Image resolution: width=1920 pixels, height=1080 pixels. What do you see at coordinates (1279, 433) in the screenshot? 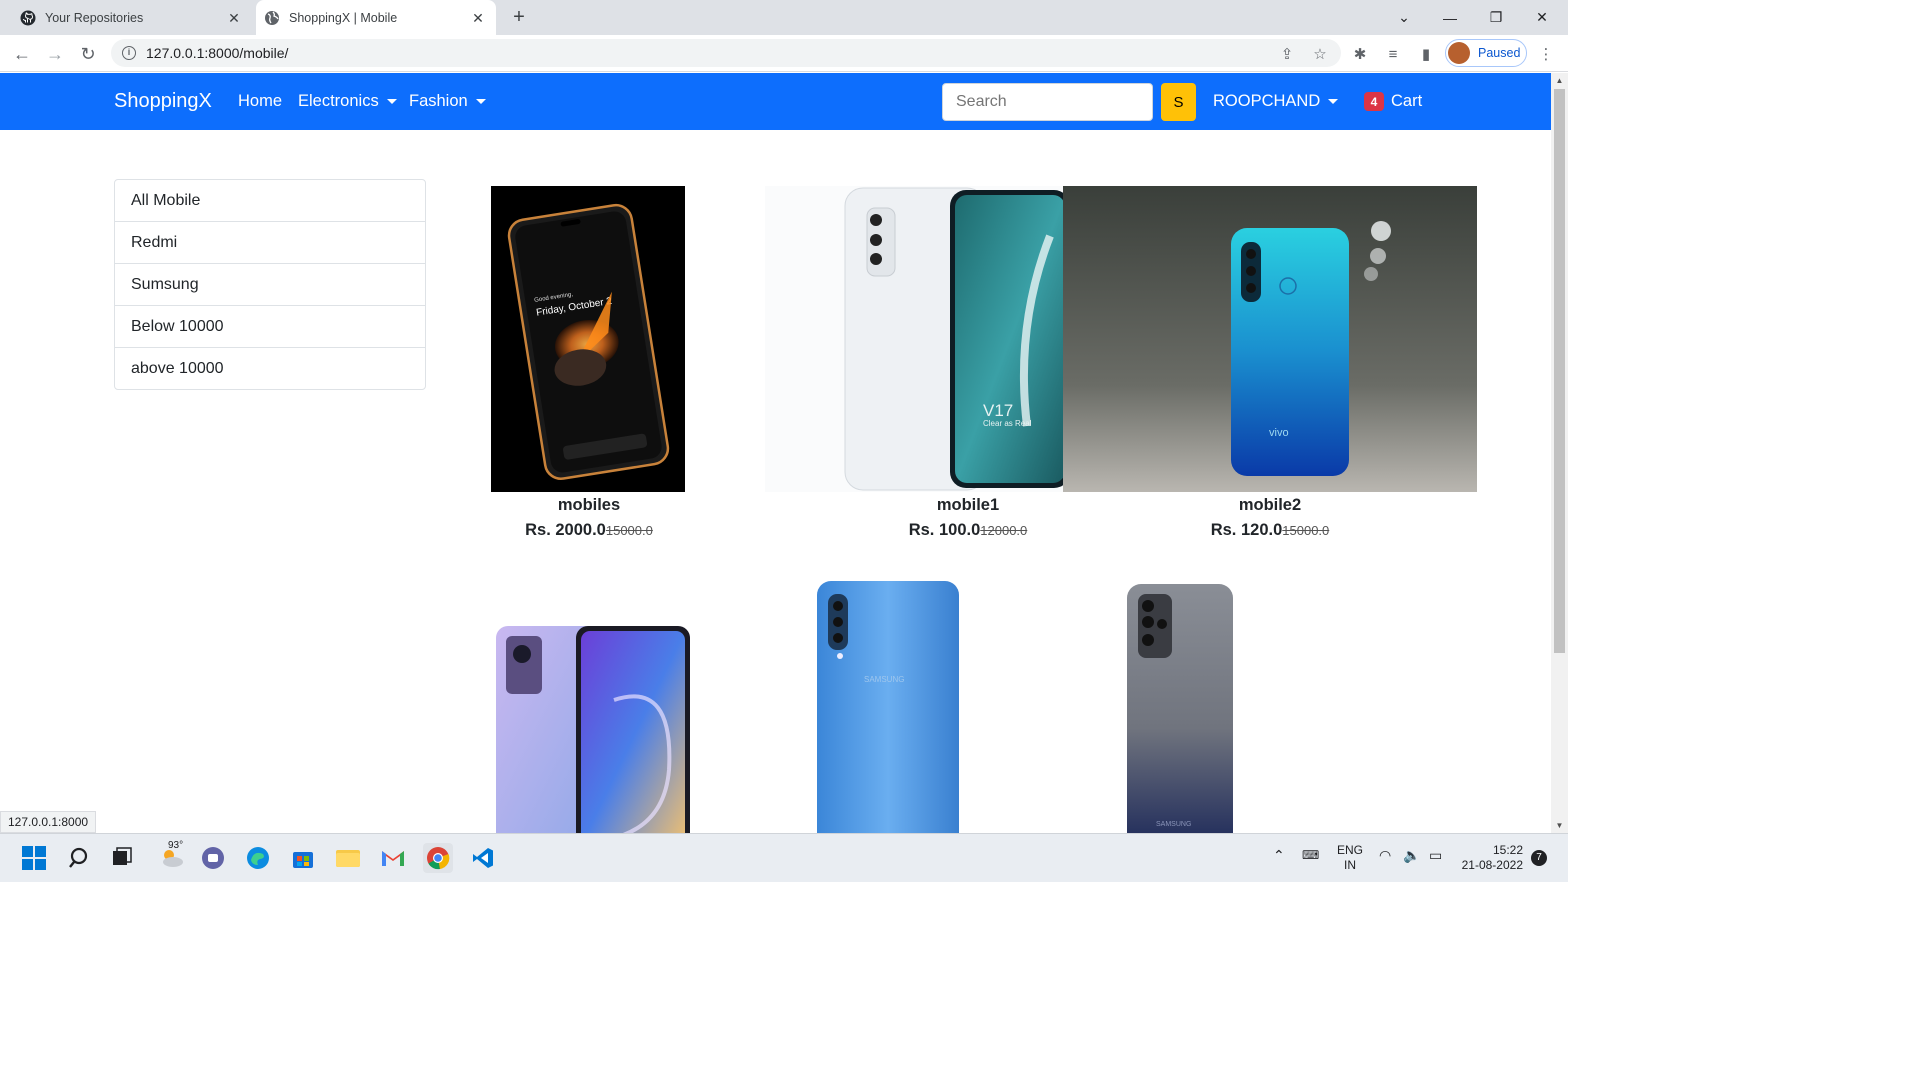
I see `vivo-brand-text: vivo` at bounding box center [1279, 433].